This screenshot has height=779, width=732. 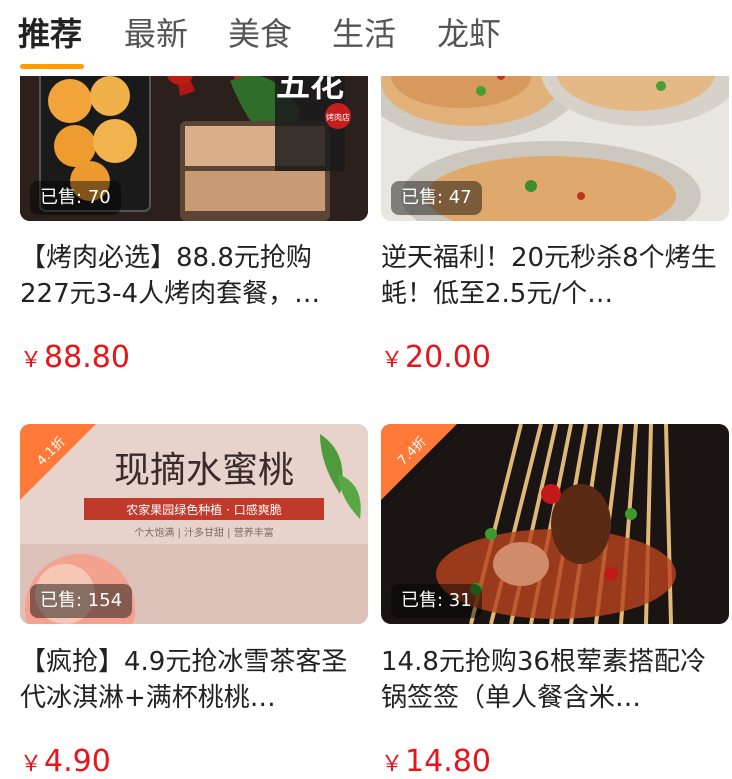 I want to click on deal-price: ￥4.90, so click(x=65, y=761).